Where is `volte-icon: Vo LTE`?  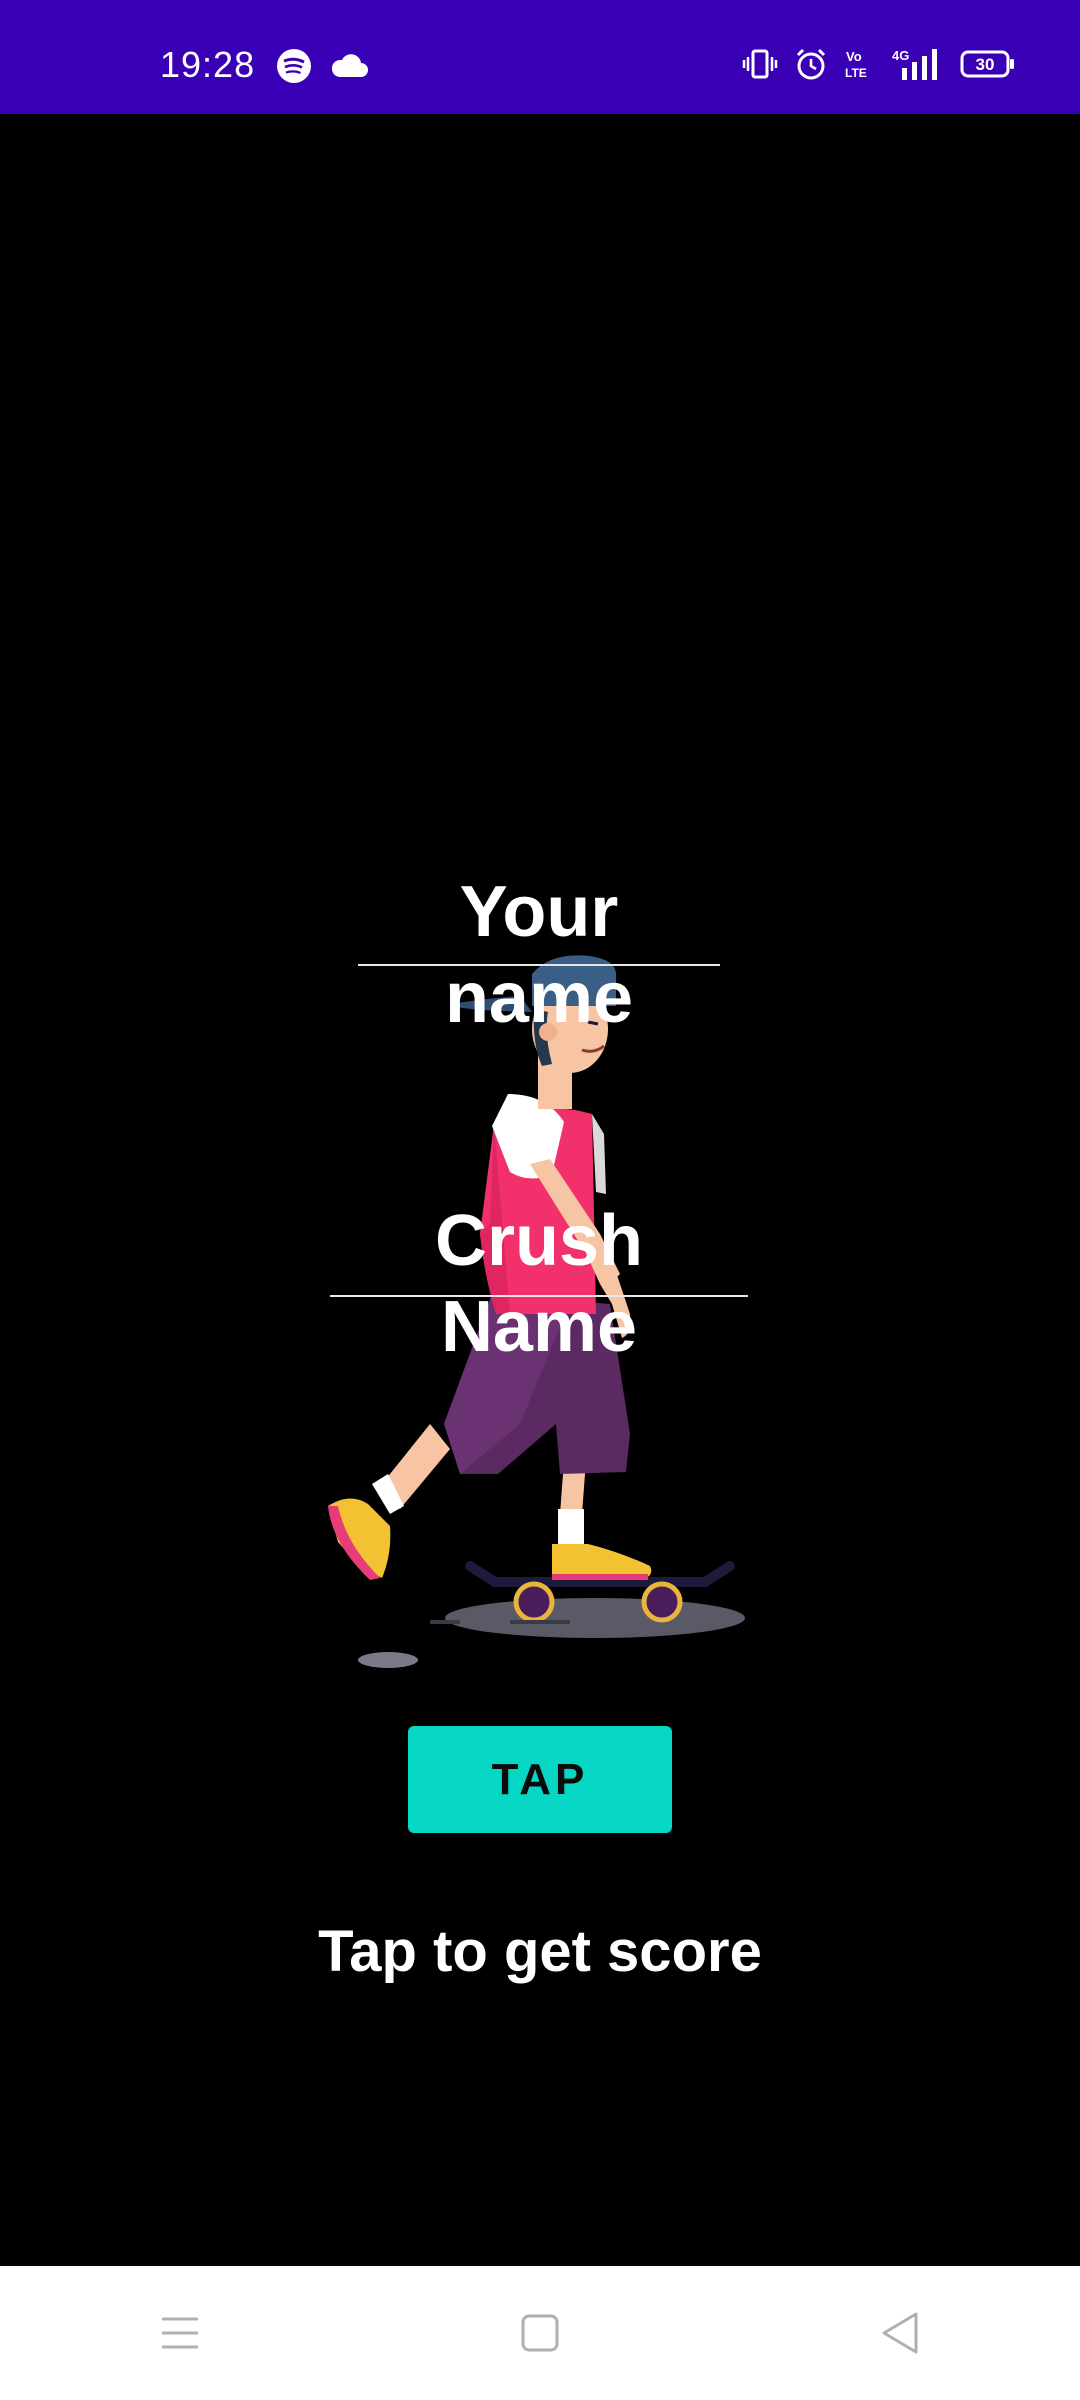
volte-icon: Vo LTE is located at coordinates (857, 64).